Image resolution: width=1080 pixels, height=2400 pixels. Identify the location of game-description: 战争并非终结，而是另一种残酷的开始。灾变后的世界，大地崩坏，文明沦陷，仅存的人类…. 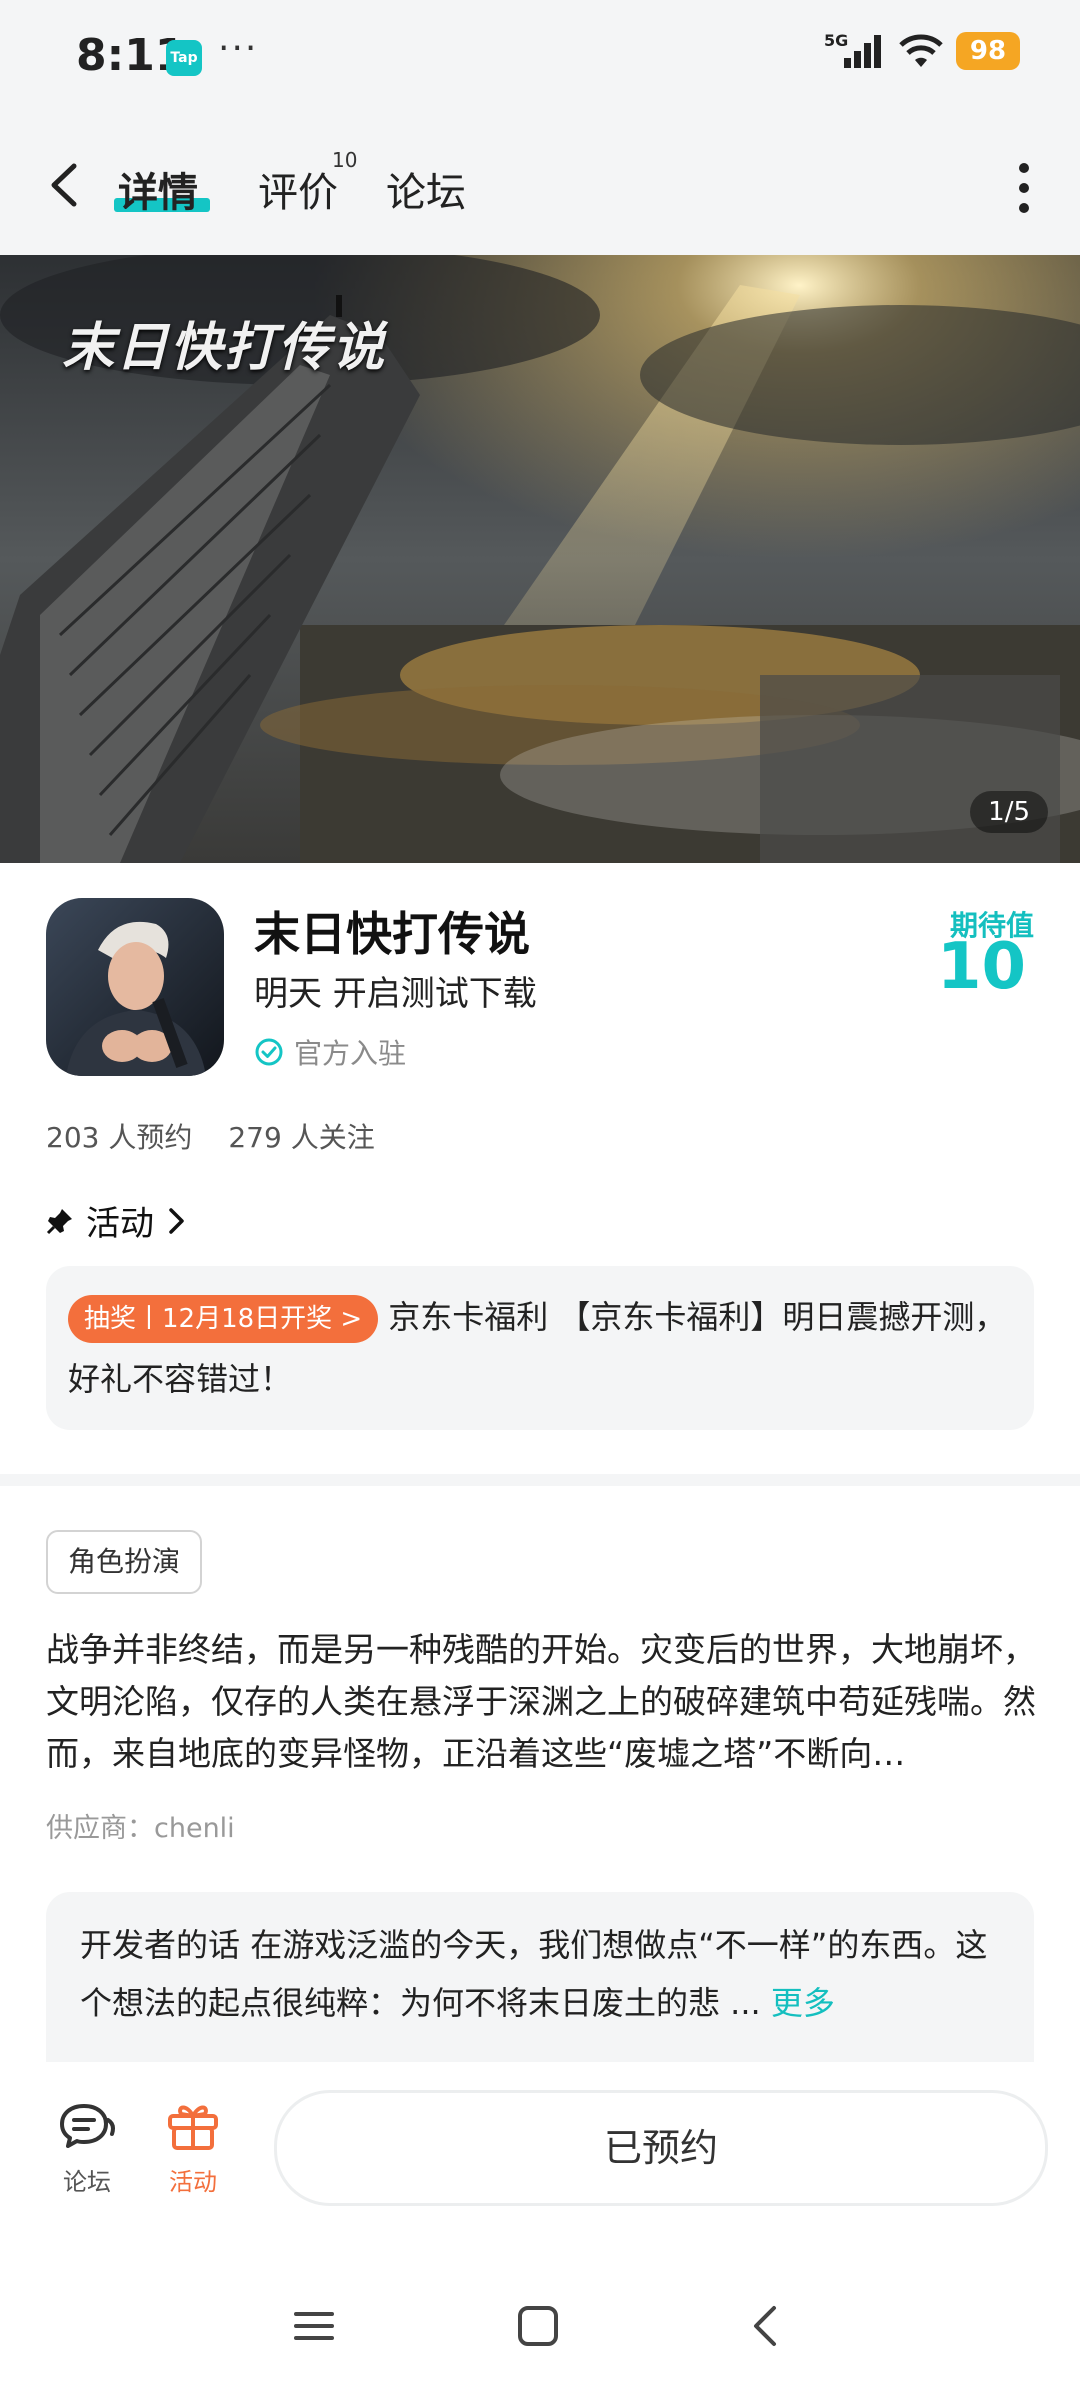
(541, 1702).